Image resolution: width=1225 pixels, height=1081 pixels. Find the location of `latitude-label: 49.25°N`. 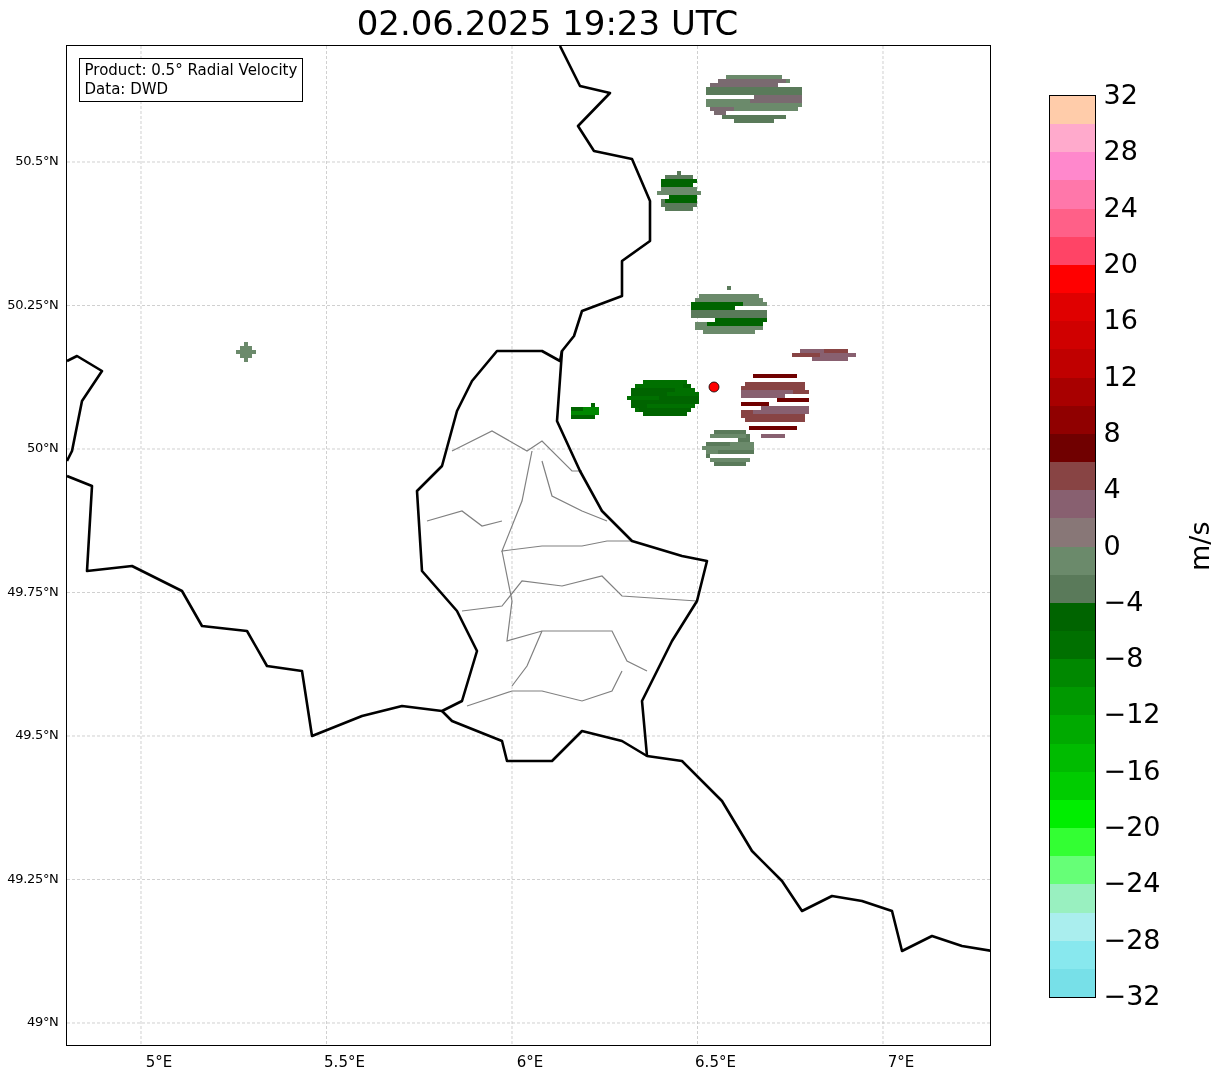

latitude-label: 49.25°N is located at coordinates (33, 878).